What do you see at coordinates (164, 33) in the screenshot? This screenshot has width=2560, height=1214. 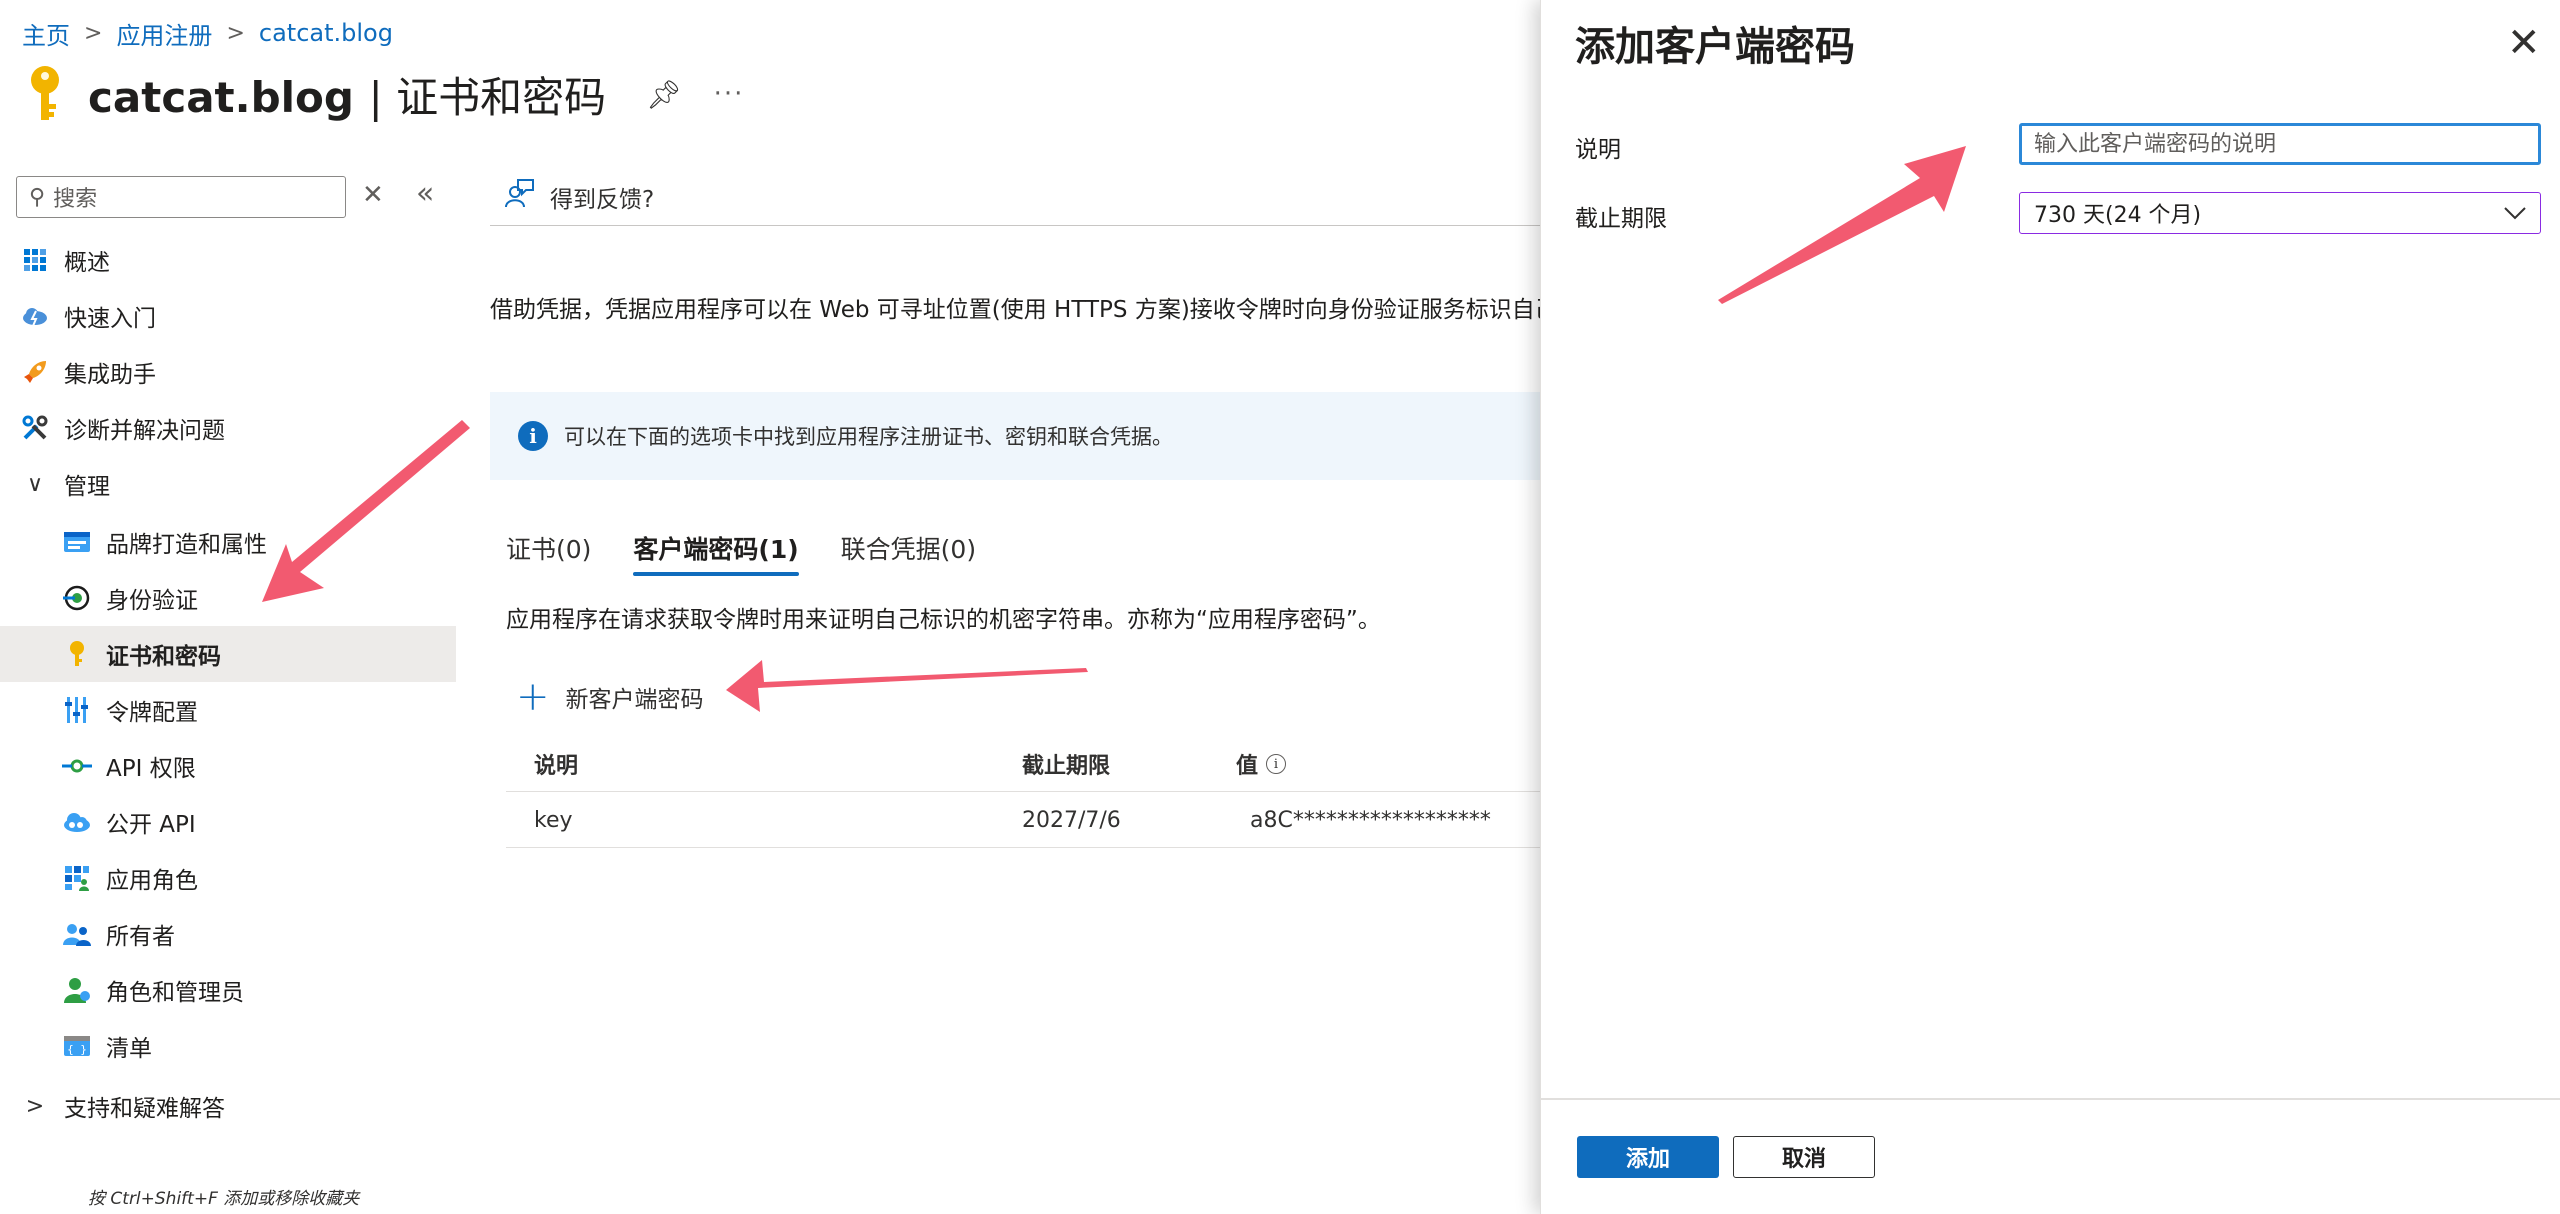 I see `breadcrumb-app-registrations: 应用注册` at bounding box center [164, 33].